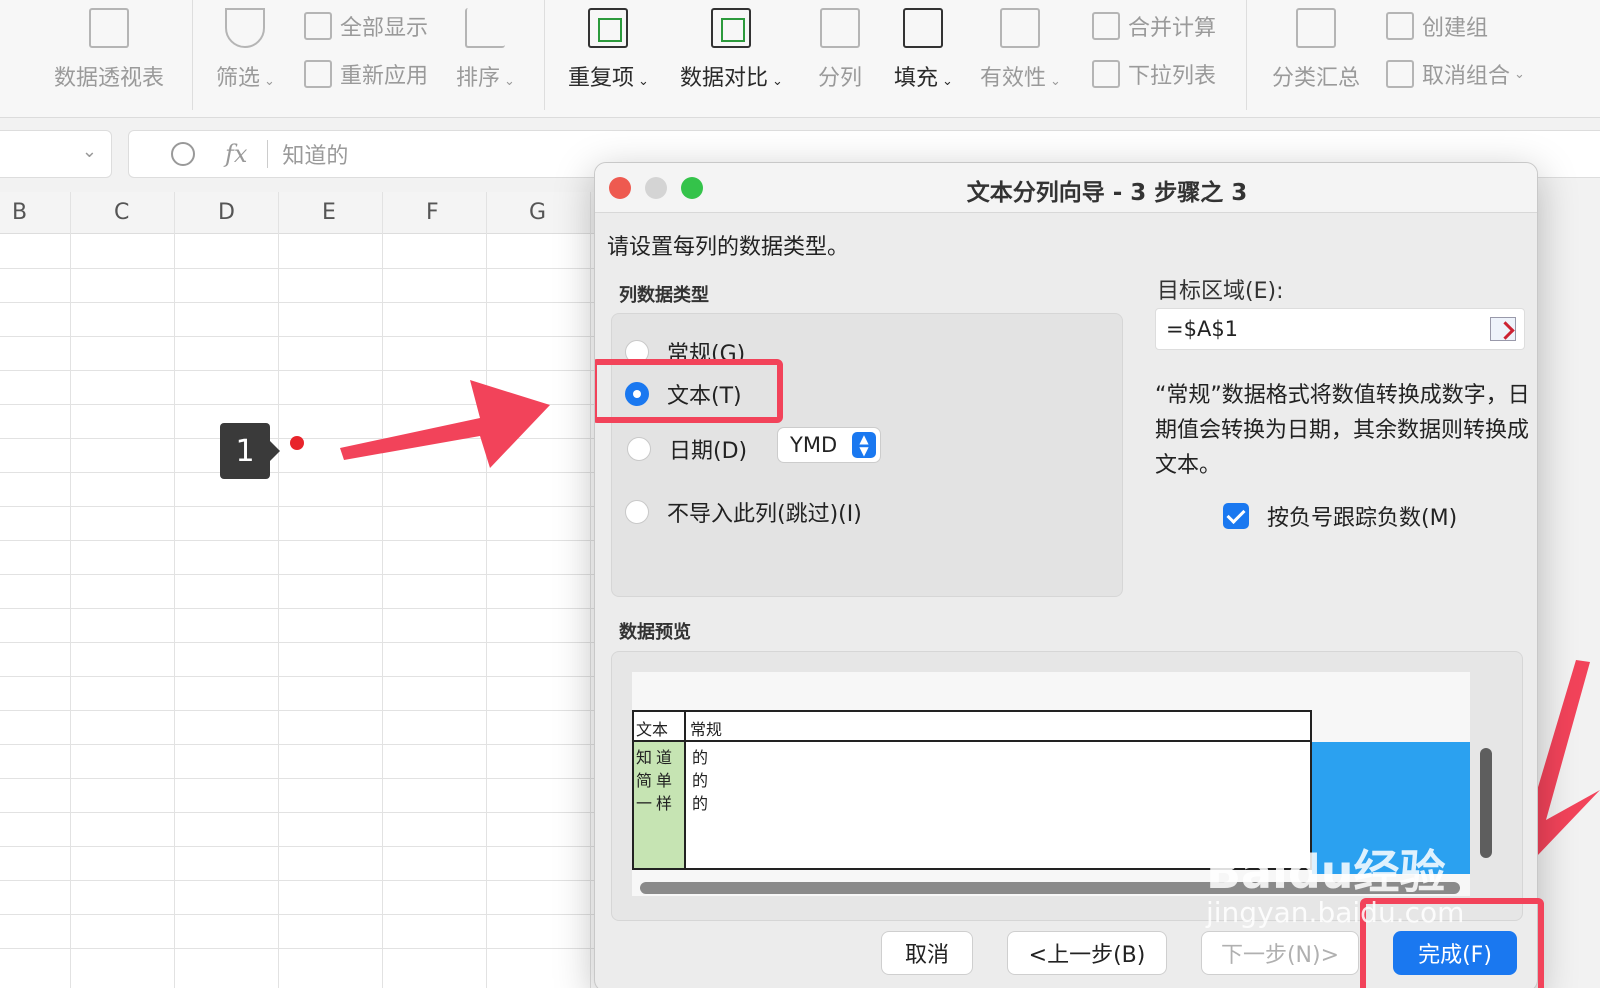 Image resolution: width=1600 pixels, height=988 pixels. Describe the element at coordinates (1437, 26) in the screenshot. I see `create-group-button: 创建组` at that location.